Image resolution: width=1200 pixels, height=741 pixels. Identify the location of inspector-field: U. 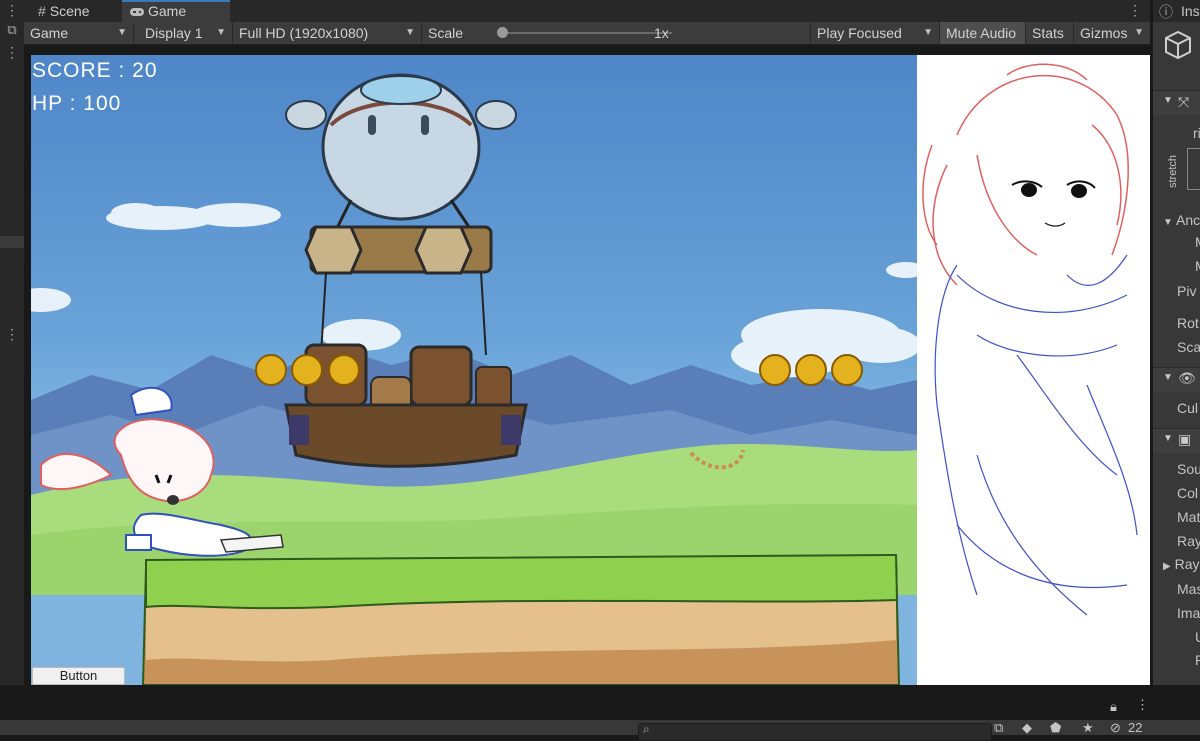
(1197, 637).